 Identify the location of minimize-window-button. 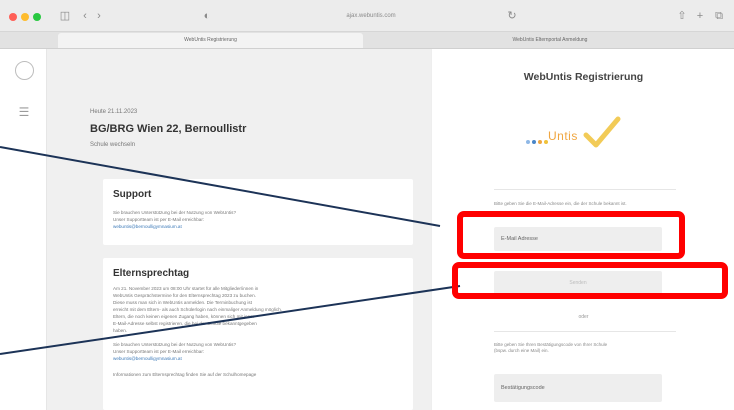
(25, 17).